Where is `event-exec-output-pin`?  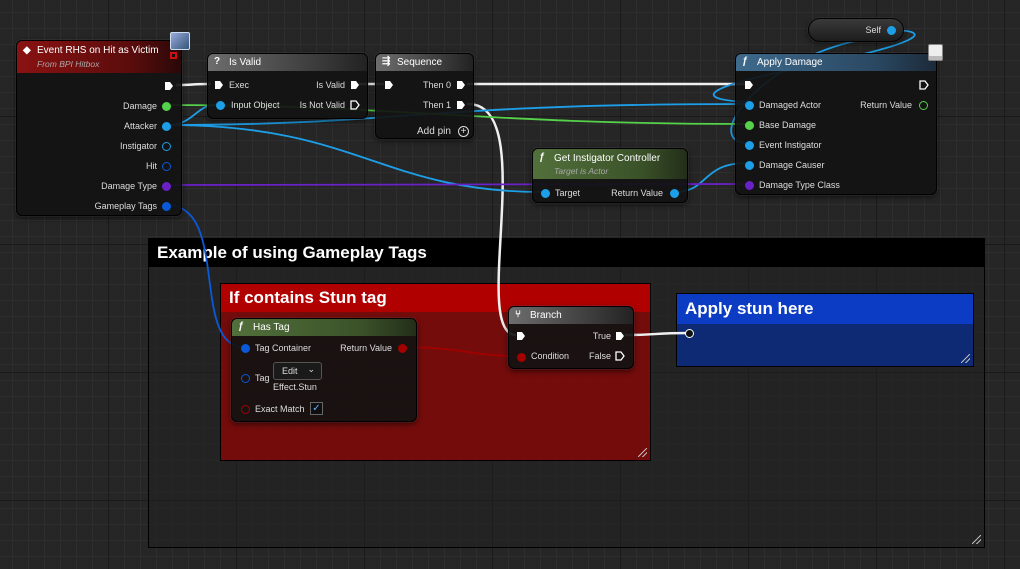
event-exec-output-pin is located at coordinates (169, 86).